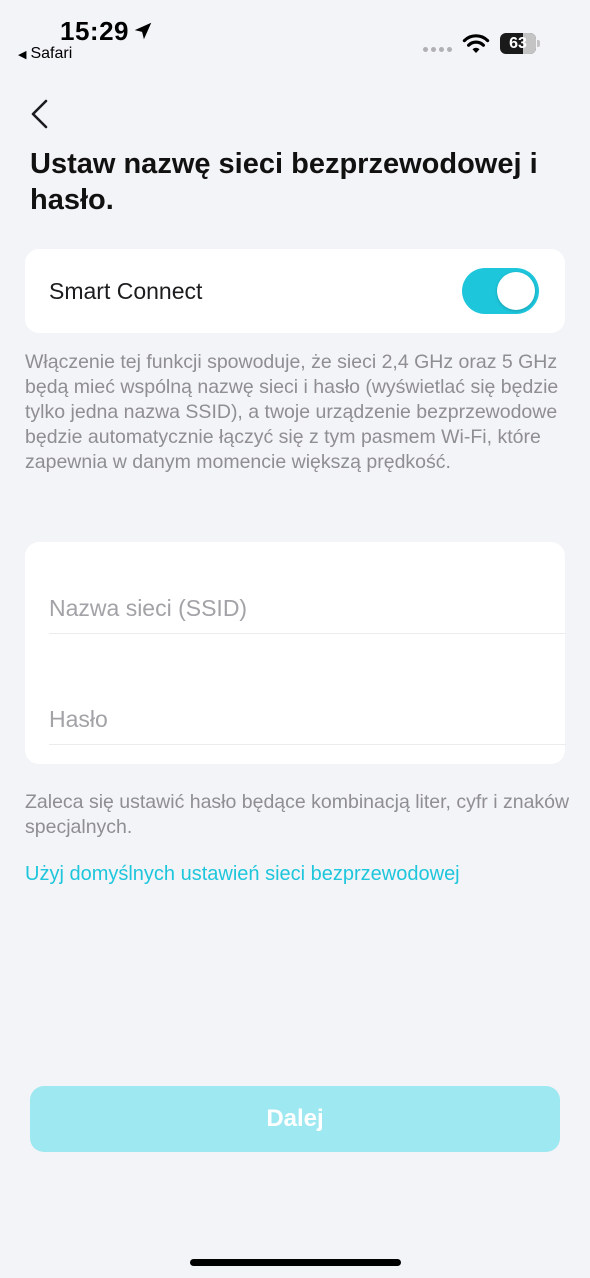  Describe the element at coordinates (437, 49) in the screenshot. I see `cellular-signal-icon` at that location.